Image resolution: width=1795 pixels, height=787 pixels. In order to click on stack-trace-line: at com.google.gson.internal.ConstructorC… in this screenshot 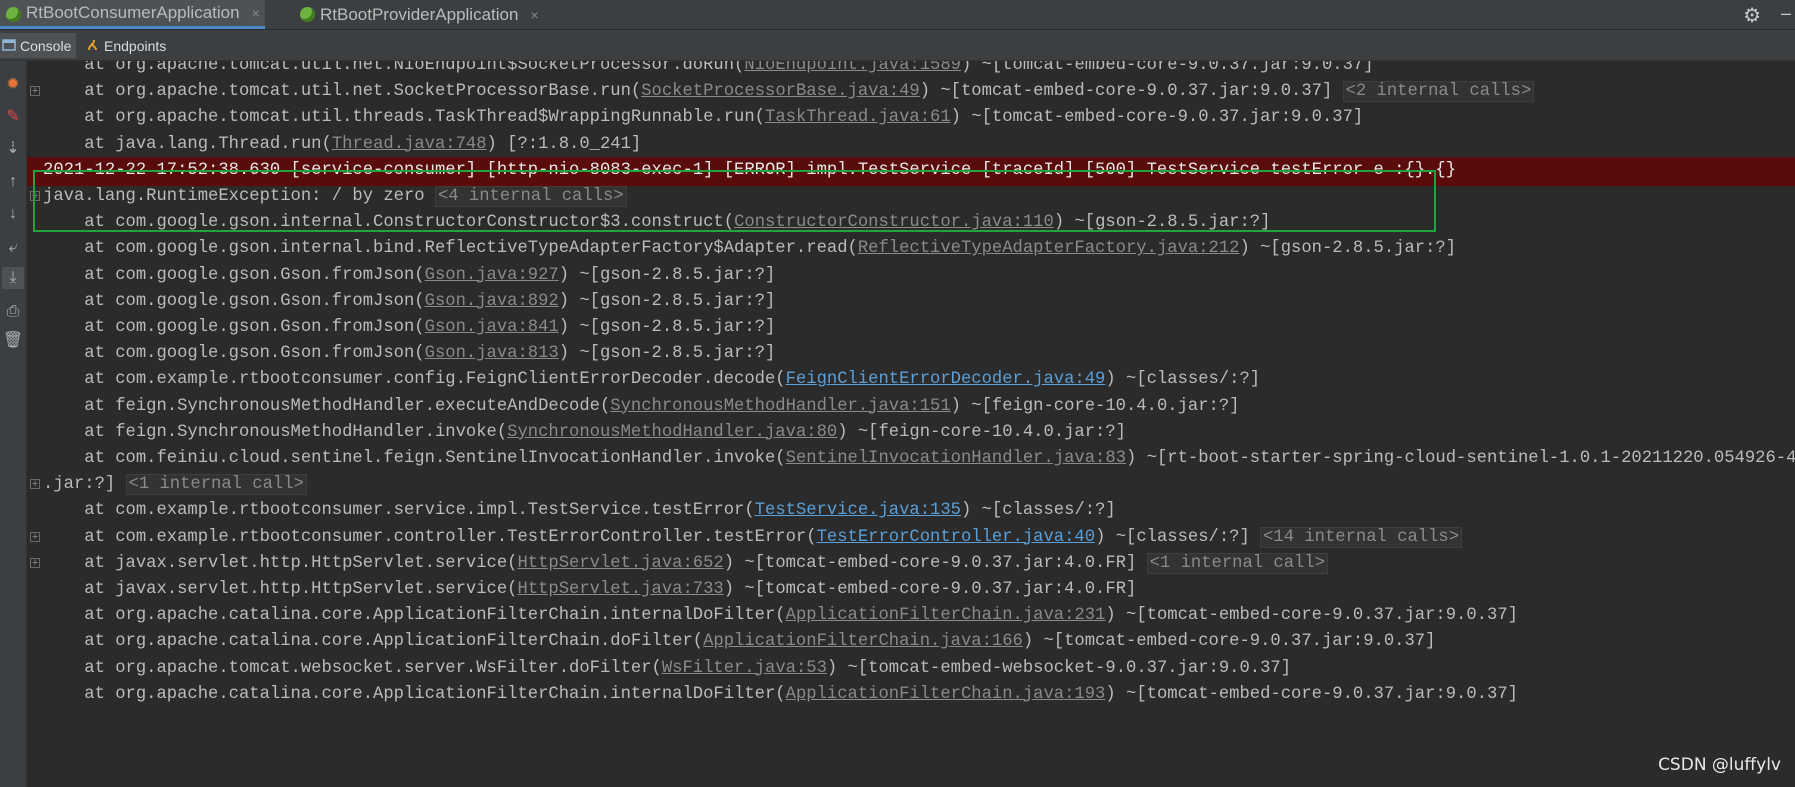, I will do `click(911, 222)`.